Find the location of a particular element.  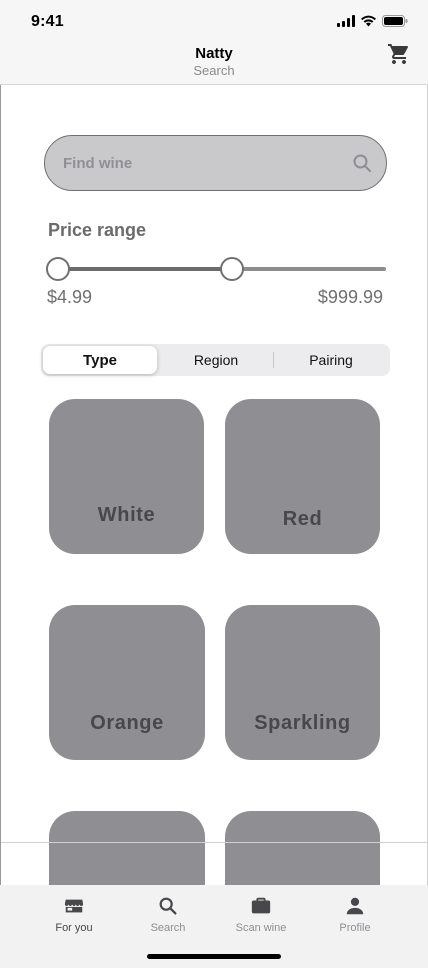

price-range-label: Price range is located at coordinates (97, 230).